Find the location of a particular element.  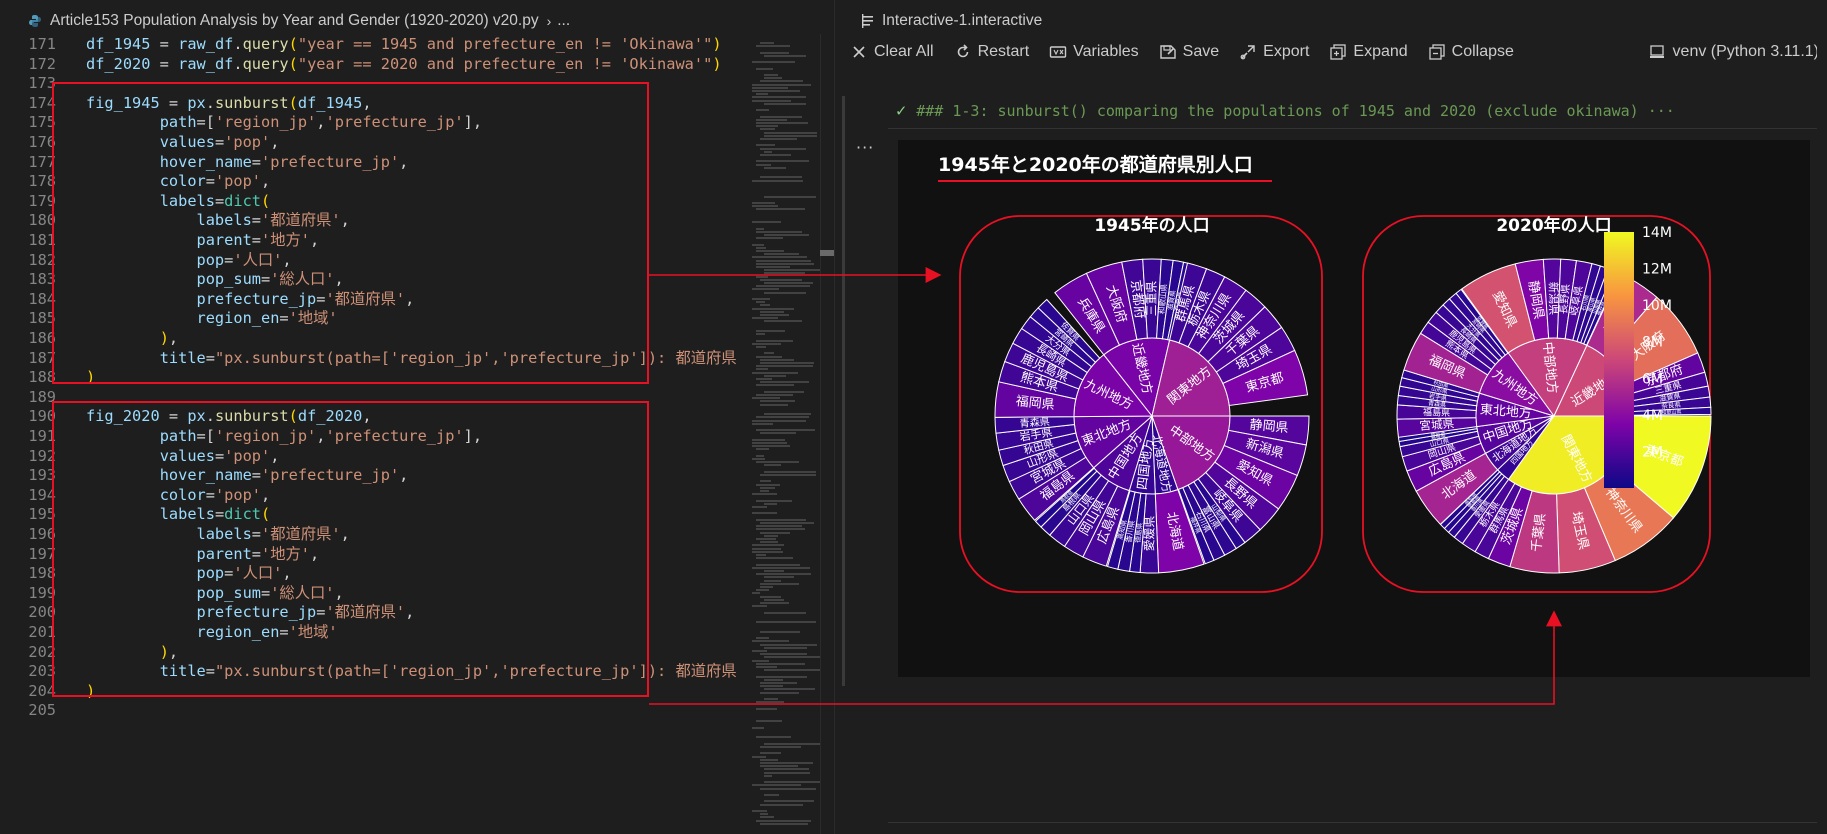

colorbar-tick-label: 14M is located at coordinates (1657, 233).